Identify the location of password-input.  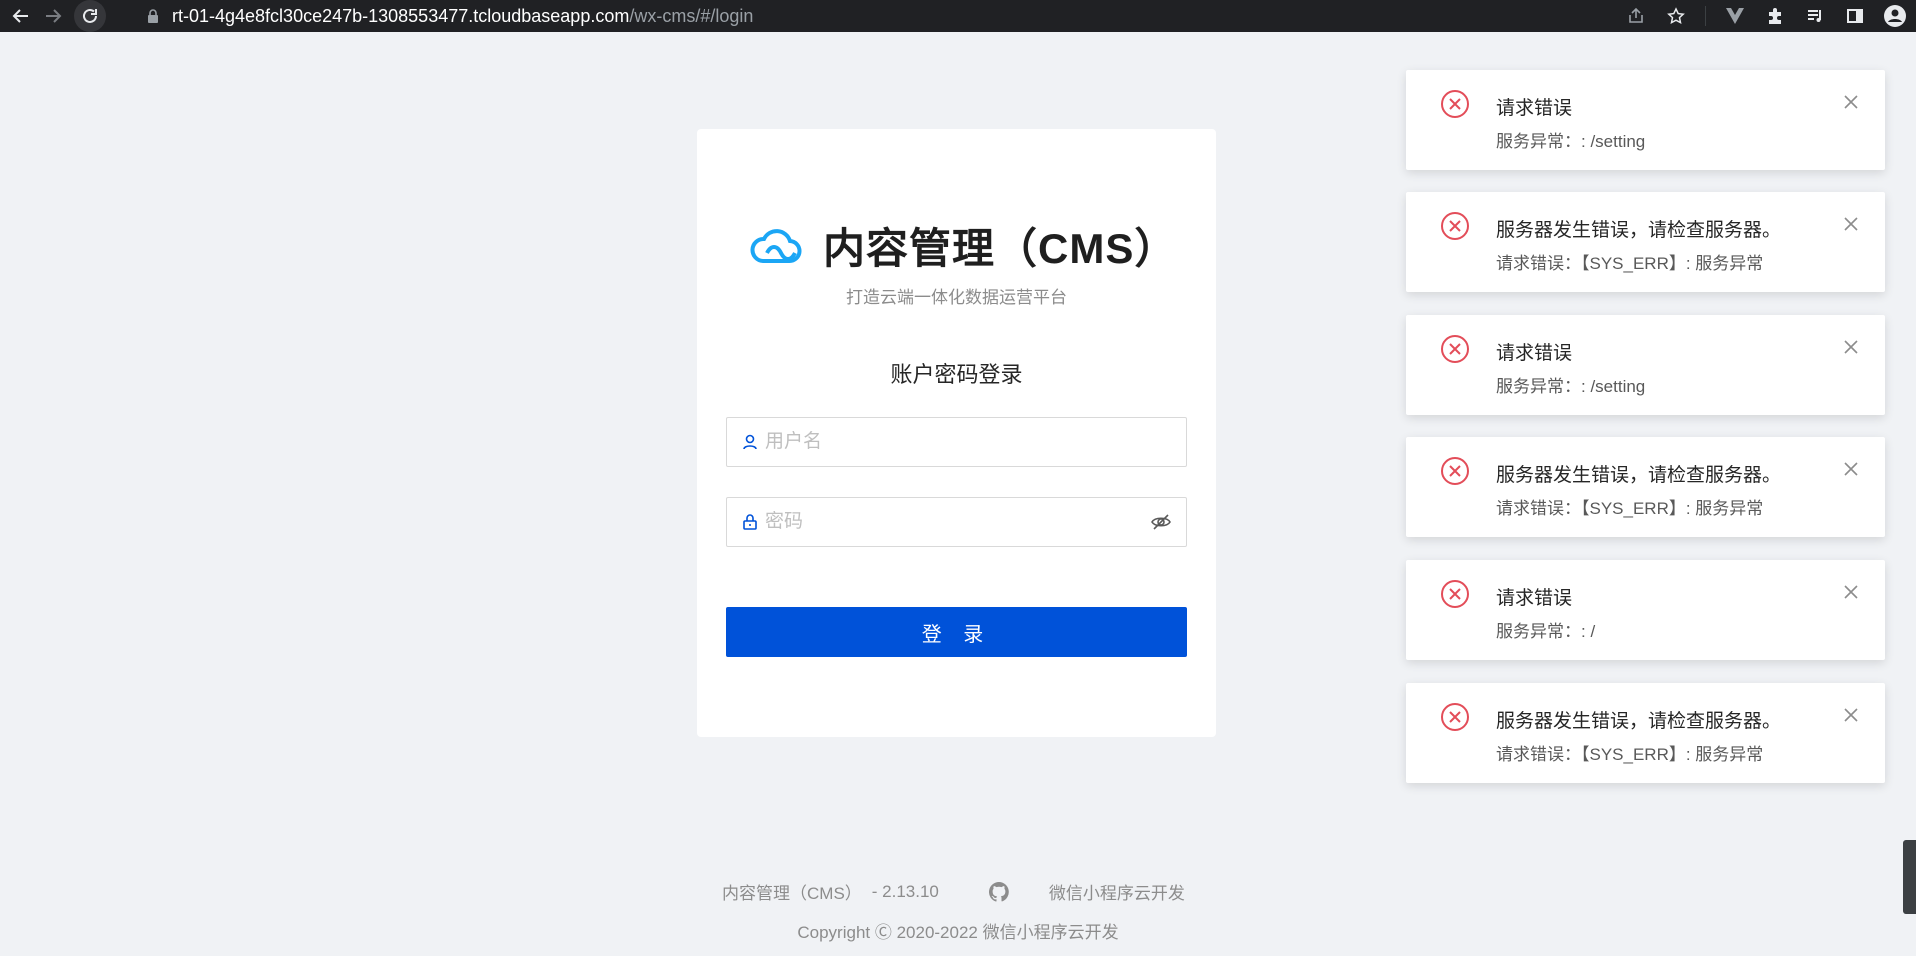
(957, 522).